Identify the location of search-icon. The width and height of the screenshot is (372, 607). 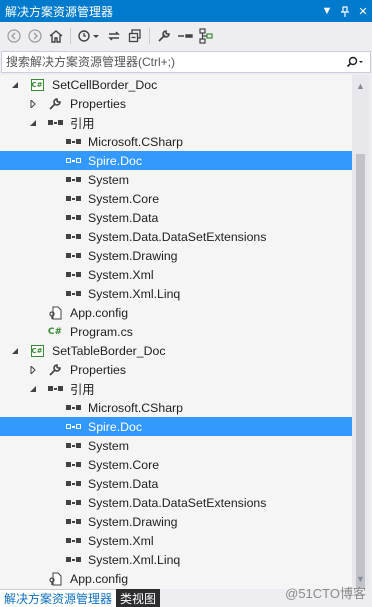
(355, 62).